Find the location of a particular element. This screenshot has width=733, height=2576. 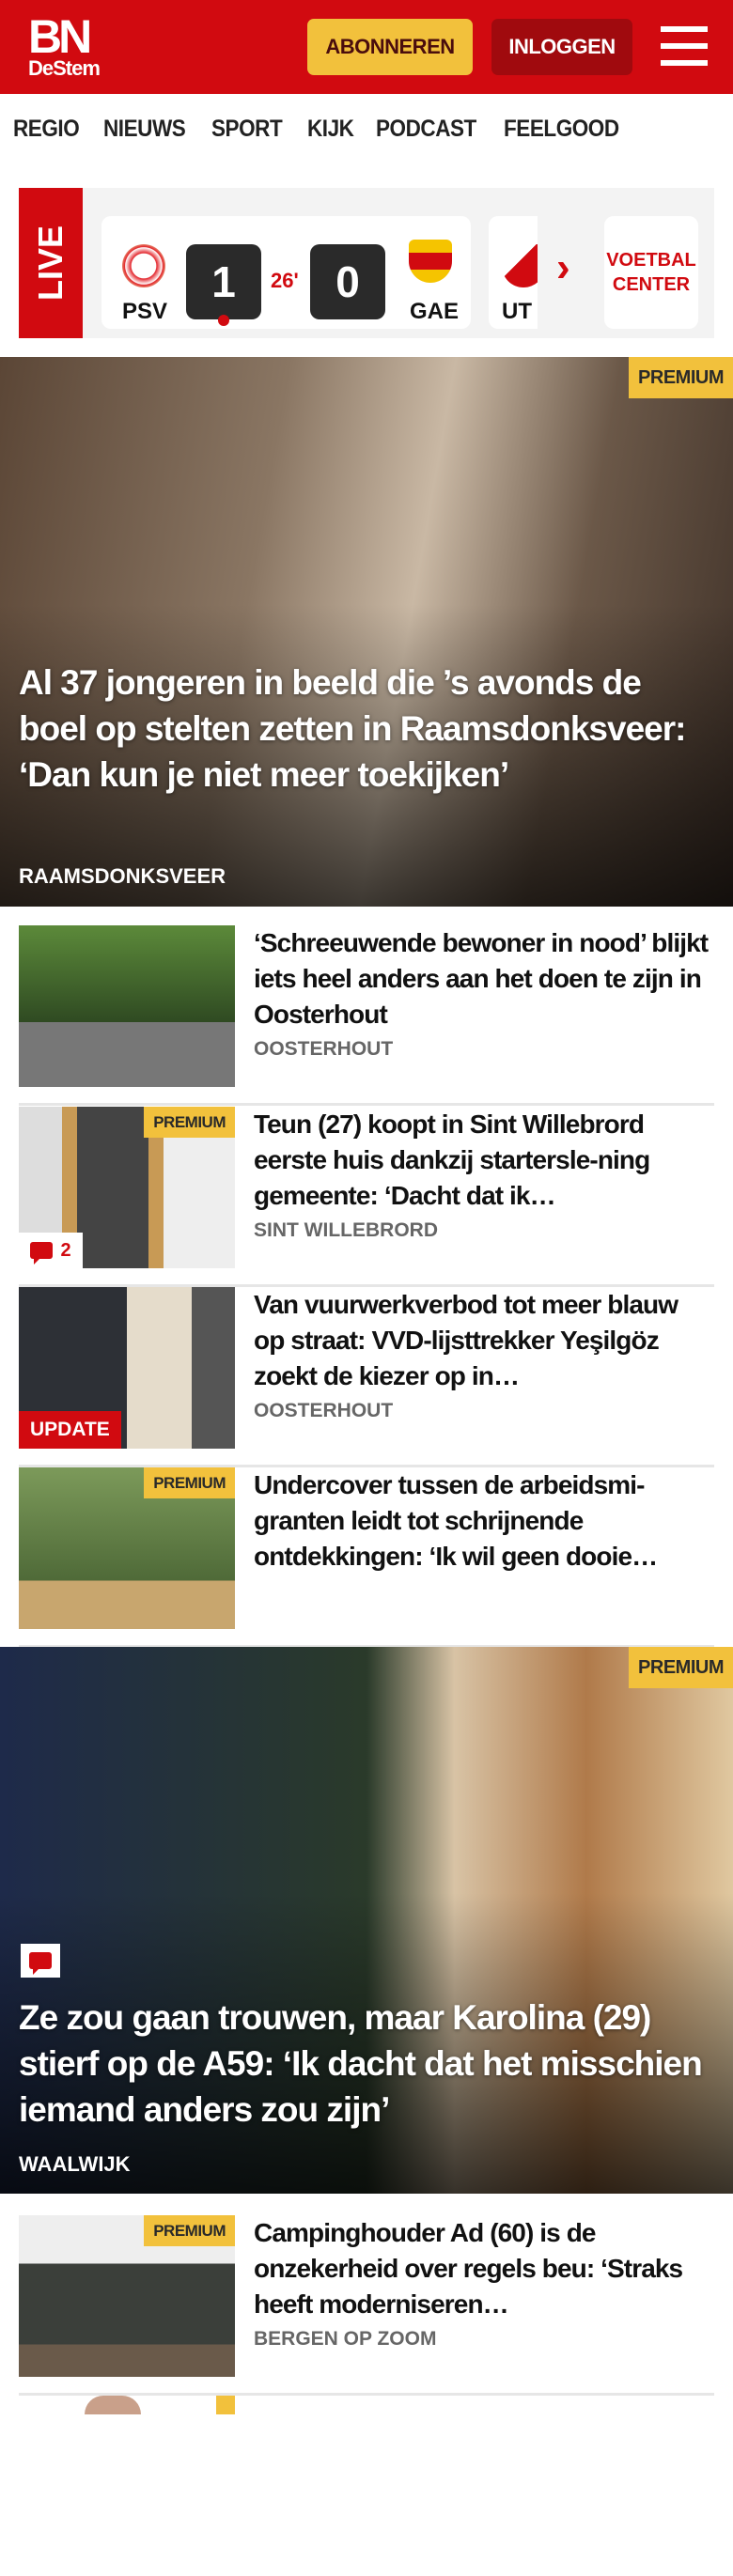

nav-regio: REGIO is located at coordinates (46, 129).